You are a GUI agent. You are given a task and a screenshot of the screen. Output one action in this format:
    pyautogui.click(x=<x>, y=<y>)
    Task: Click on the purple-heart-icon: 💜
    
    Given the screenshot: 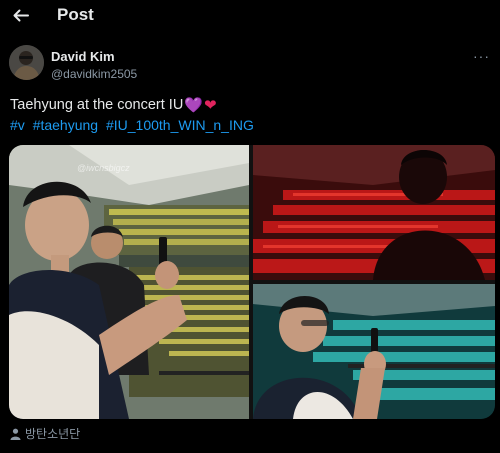 What is the action you would take?
    pyautogui.click(x=193, y=105)
    